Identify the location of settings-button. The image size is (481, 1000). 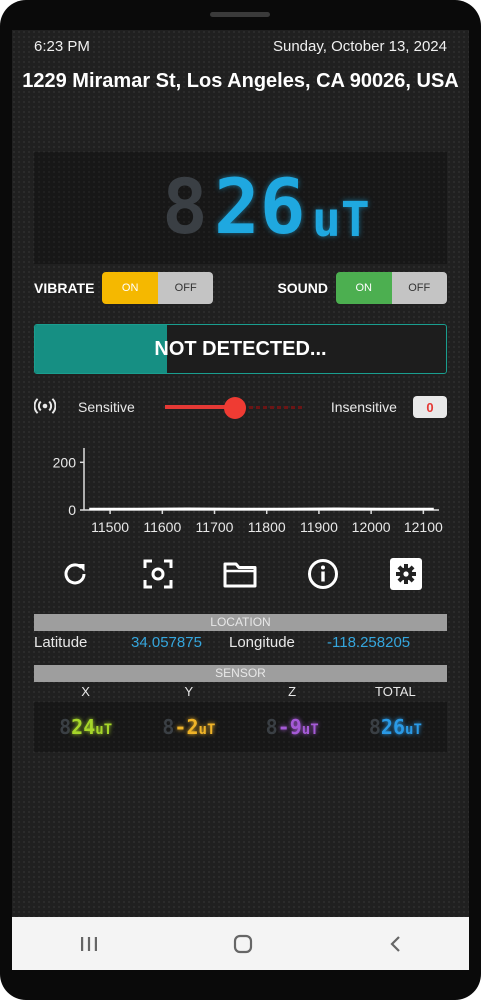
(406, 574).